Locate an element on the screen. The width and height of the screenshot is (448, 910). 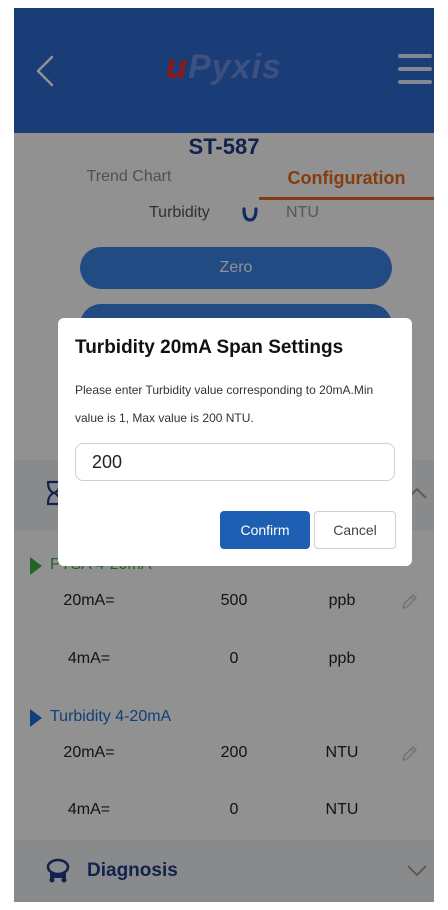
span-value-input is located at coordinates (235, 462).